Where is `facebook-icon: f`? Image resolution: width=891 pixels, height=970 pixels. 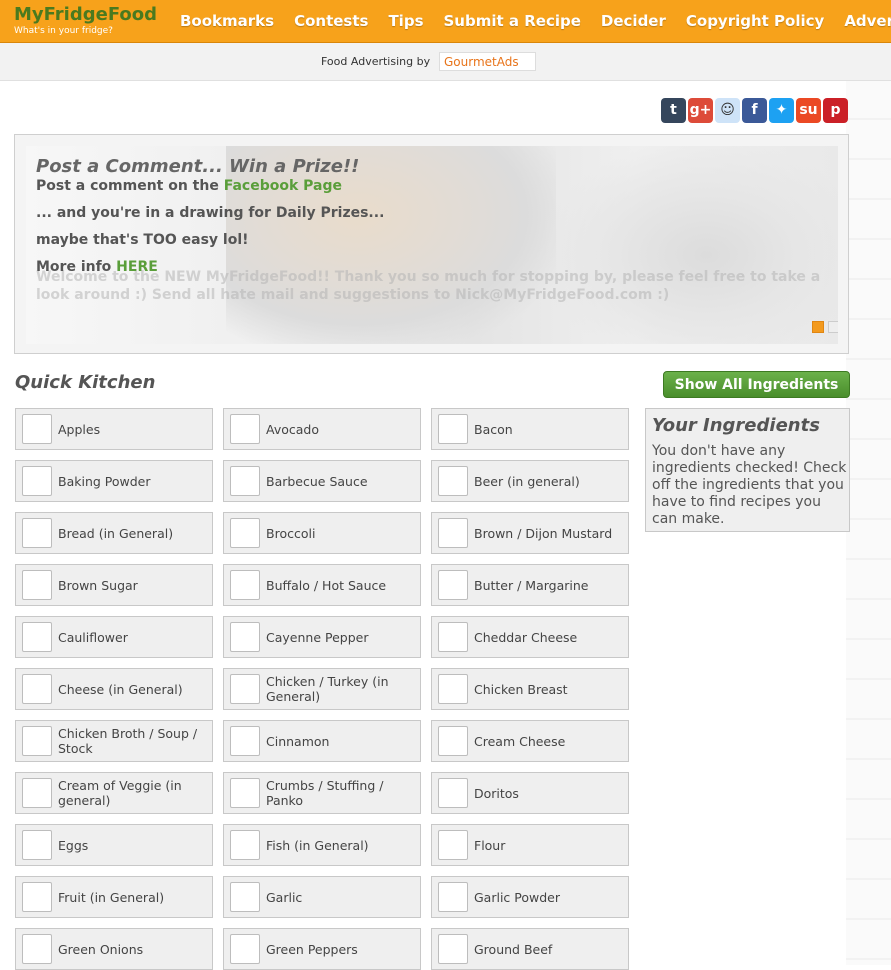 facebook-icon: f is located at coordinates (754, 110).